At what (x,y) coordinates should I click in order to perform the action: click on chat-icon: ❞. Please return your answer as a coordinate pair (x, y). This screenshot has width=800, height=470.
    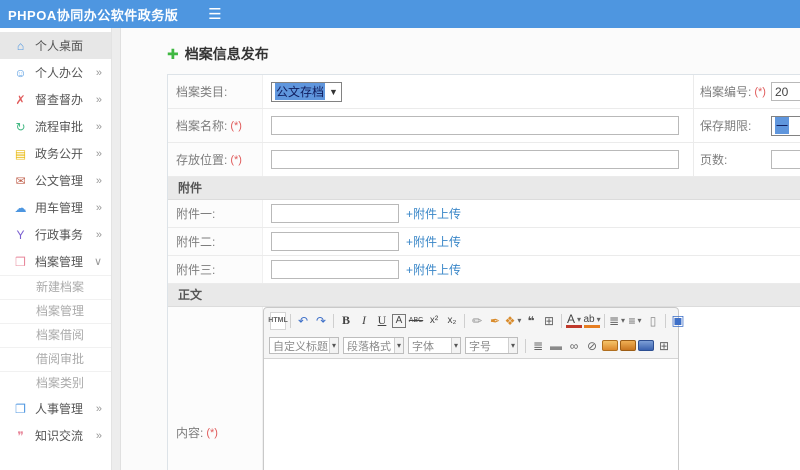
    Looking at the image, I should click on (20, 435).